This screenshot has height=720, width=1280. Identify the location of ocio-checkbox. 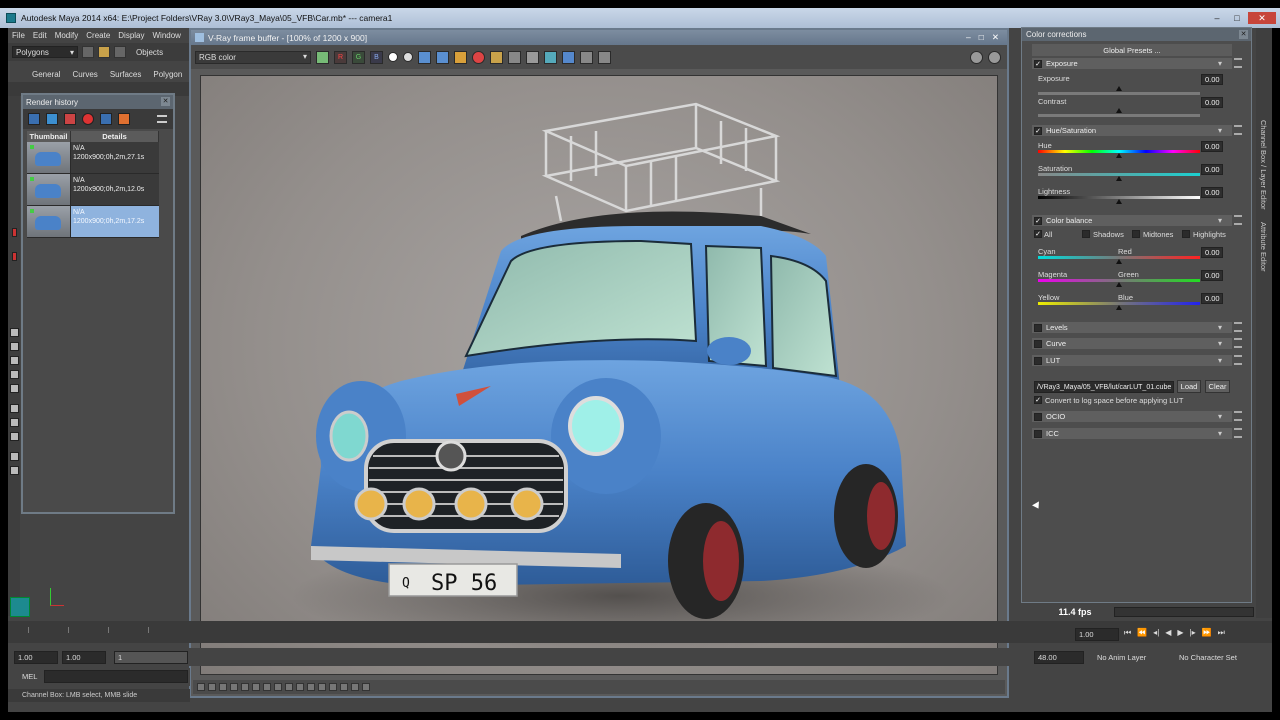
(1038, 416).